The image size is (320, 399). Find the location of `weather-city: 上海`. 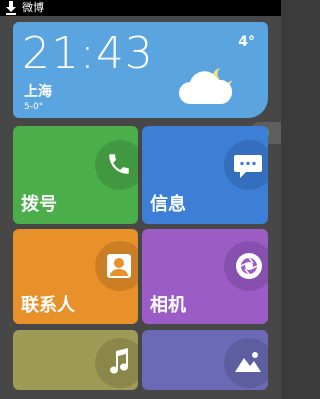

weather-city: 上海 is located at coordinates (38, 92).